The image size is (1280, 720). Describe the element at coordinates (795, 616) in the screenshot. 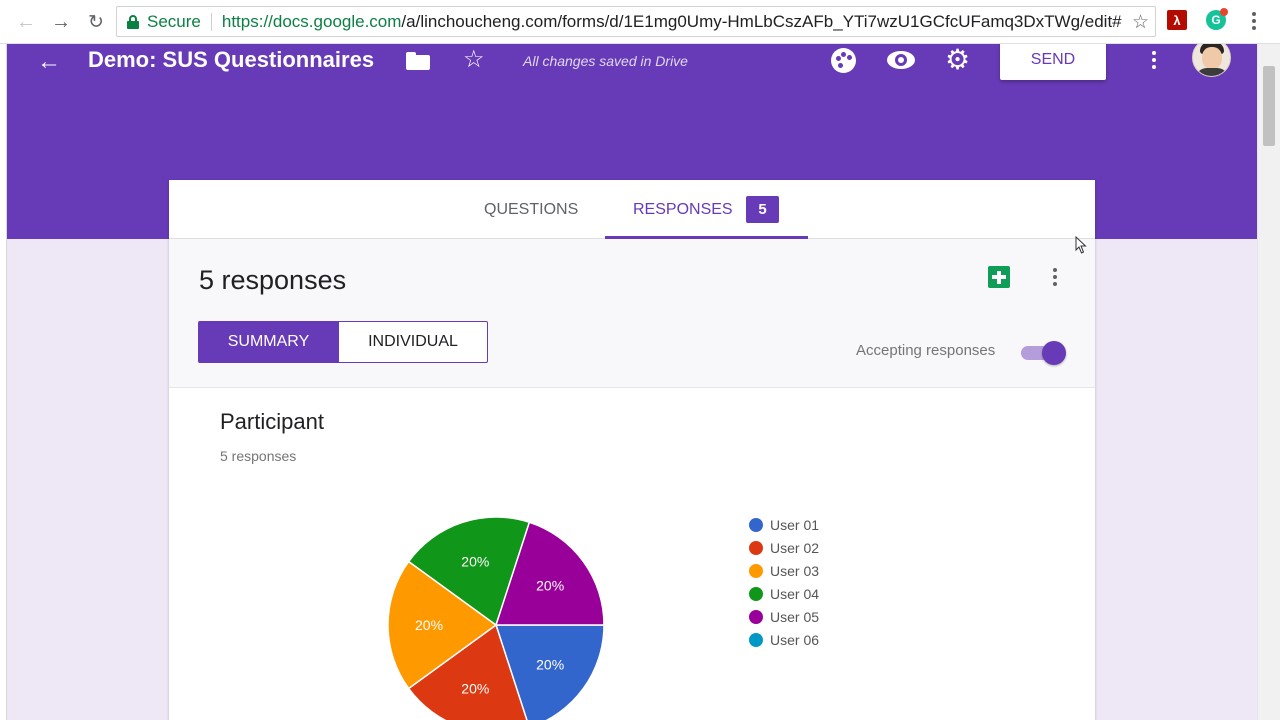

I see `legend-label: User 05` at that location.